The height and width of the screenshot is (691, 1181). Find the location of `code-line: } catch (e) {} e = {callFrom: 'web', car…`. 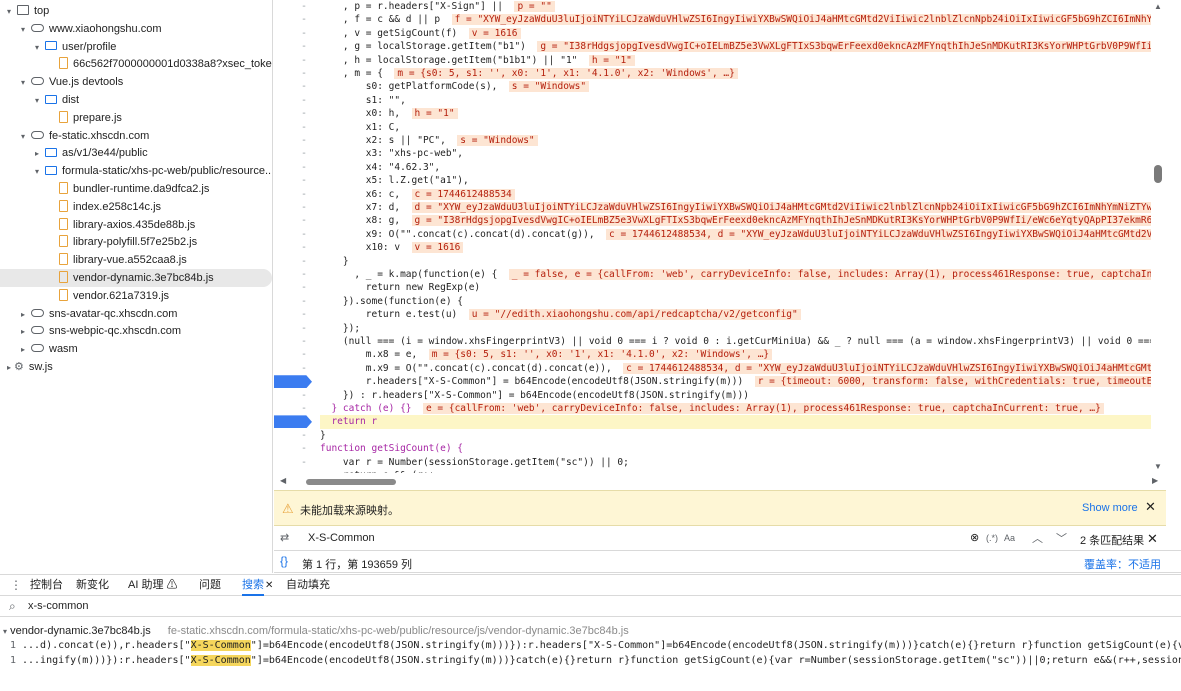

code-line: } catch (e) {} e = {callFrom: 'web', car… is located at coordinates (735, 408).